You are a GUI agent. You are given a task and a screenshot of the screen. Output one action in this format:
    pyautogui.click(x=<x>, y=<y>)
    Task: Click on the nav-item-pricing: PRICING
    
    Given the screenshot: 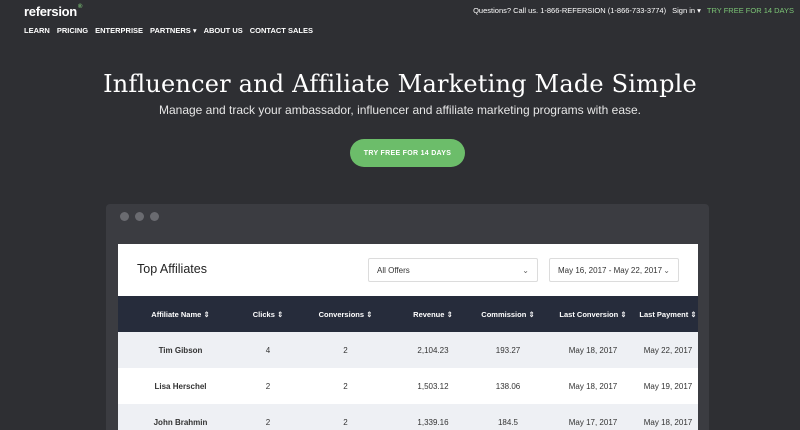 What is the action you would take?
    pyautogui.click(x=72, y=30)
    